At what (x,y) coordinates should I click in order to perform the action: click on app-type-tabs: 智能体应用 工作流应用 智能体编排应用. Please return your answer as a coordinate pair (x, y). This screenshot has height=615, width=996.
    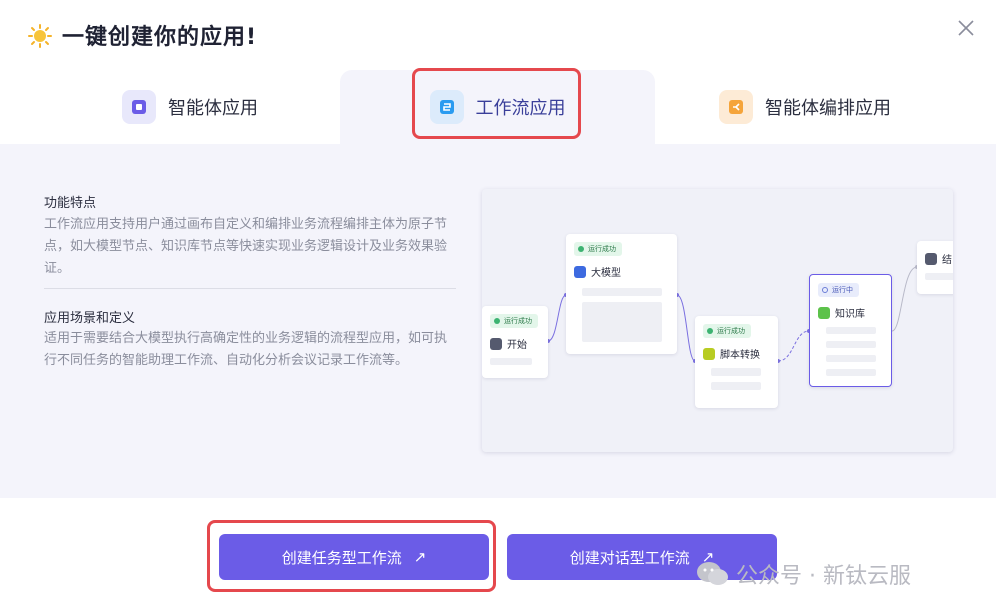
    Looking at the image, I should click on (498, 107).